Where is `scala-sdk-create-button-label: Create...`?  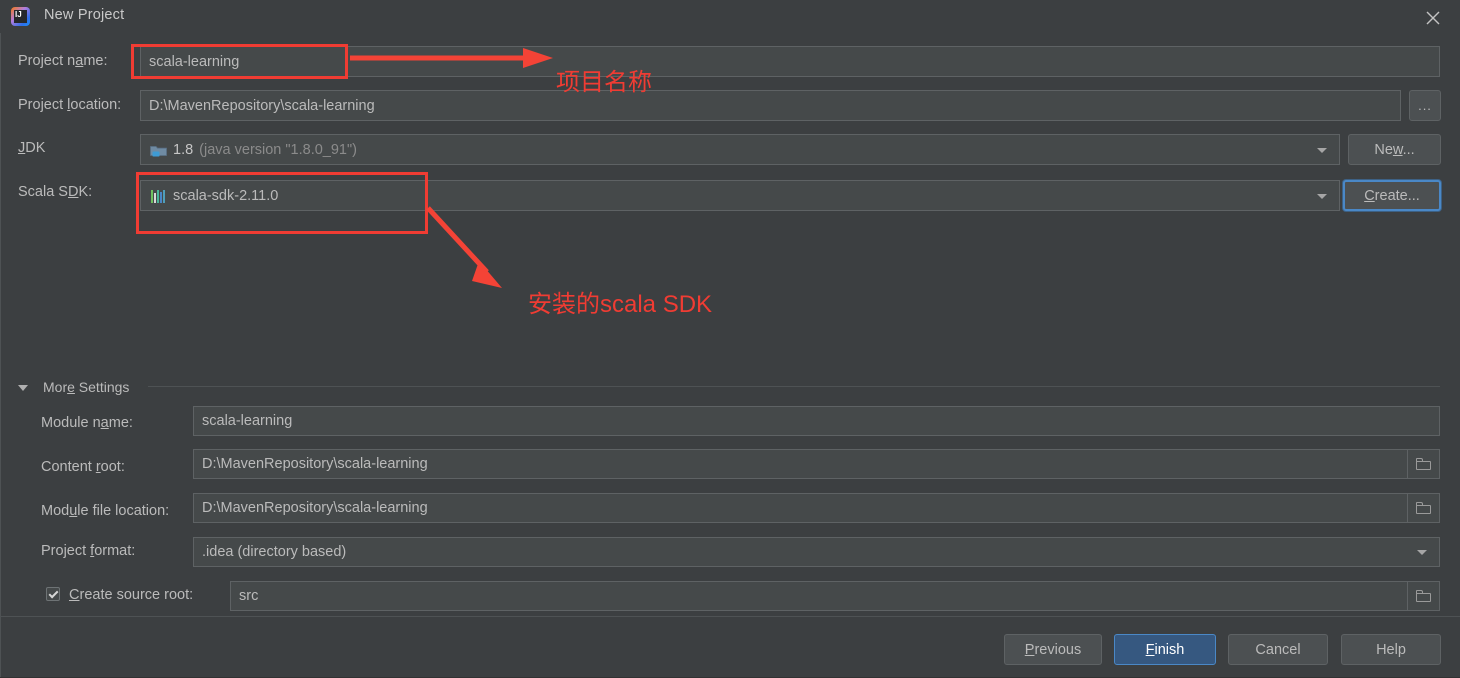
scala-sdk-create-button-label: Create... is located at coordinates (1392, 195).